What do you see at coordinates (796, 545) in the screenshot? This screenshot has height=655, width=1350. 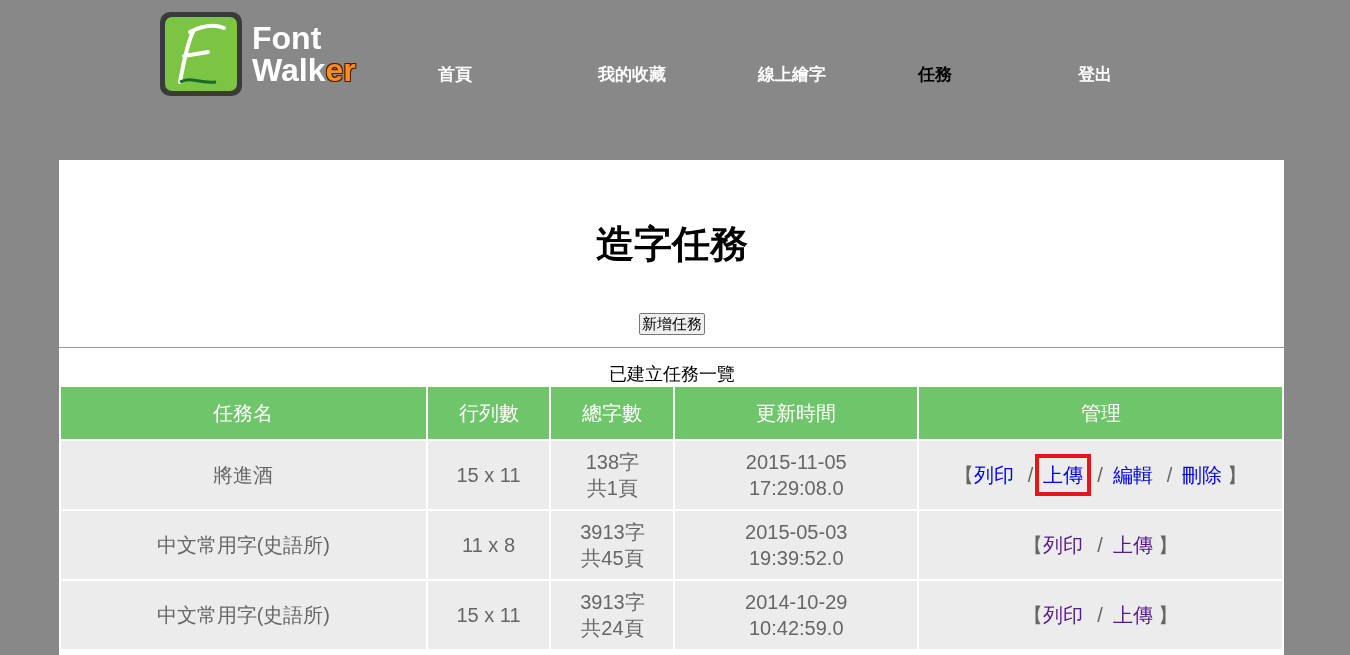 I see `table-cell: 2015-05-03 19:39:52.0` at bounding box center [796, 545].